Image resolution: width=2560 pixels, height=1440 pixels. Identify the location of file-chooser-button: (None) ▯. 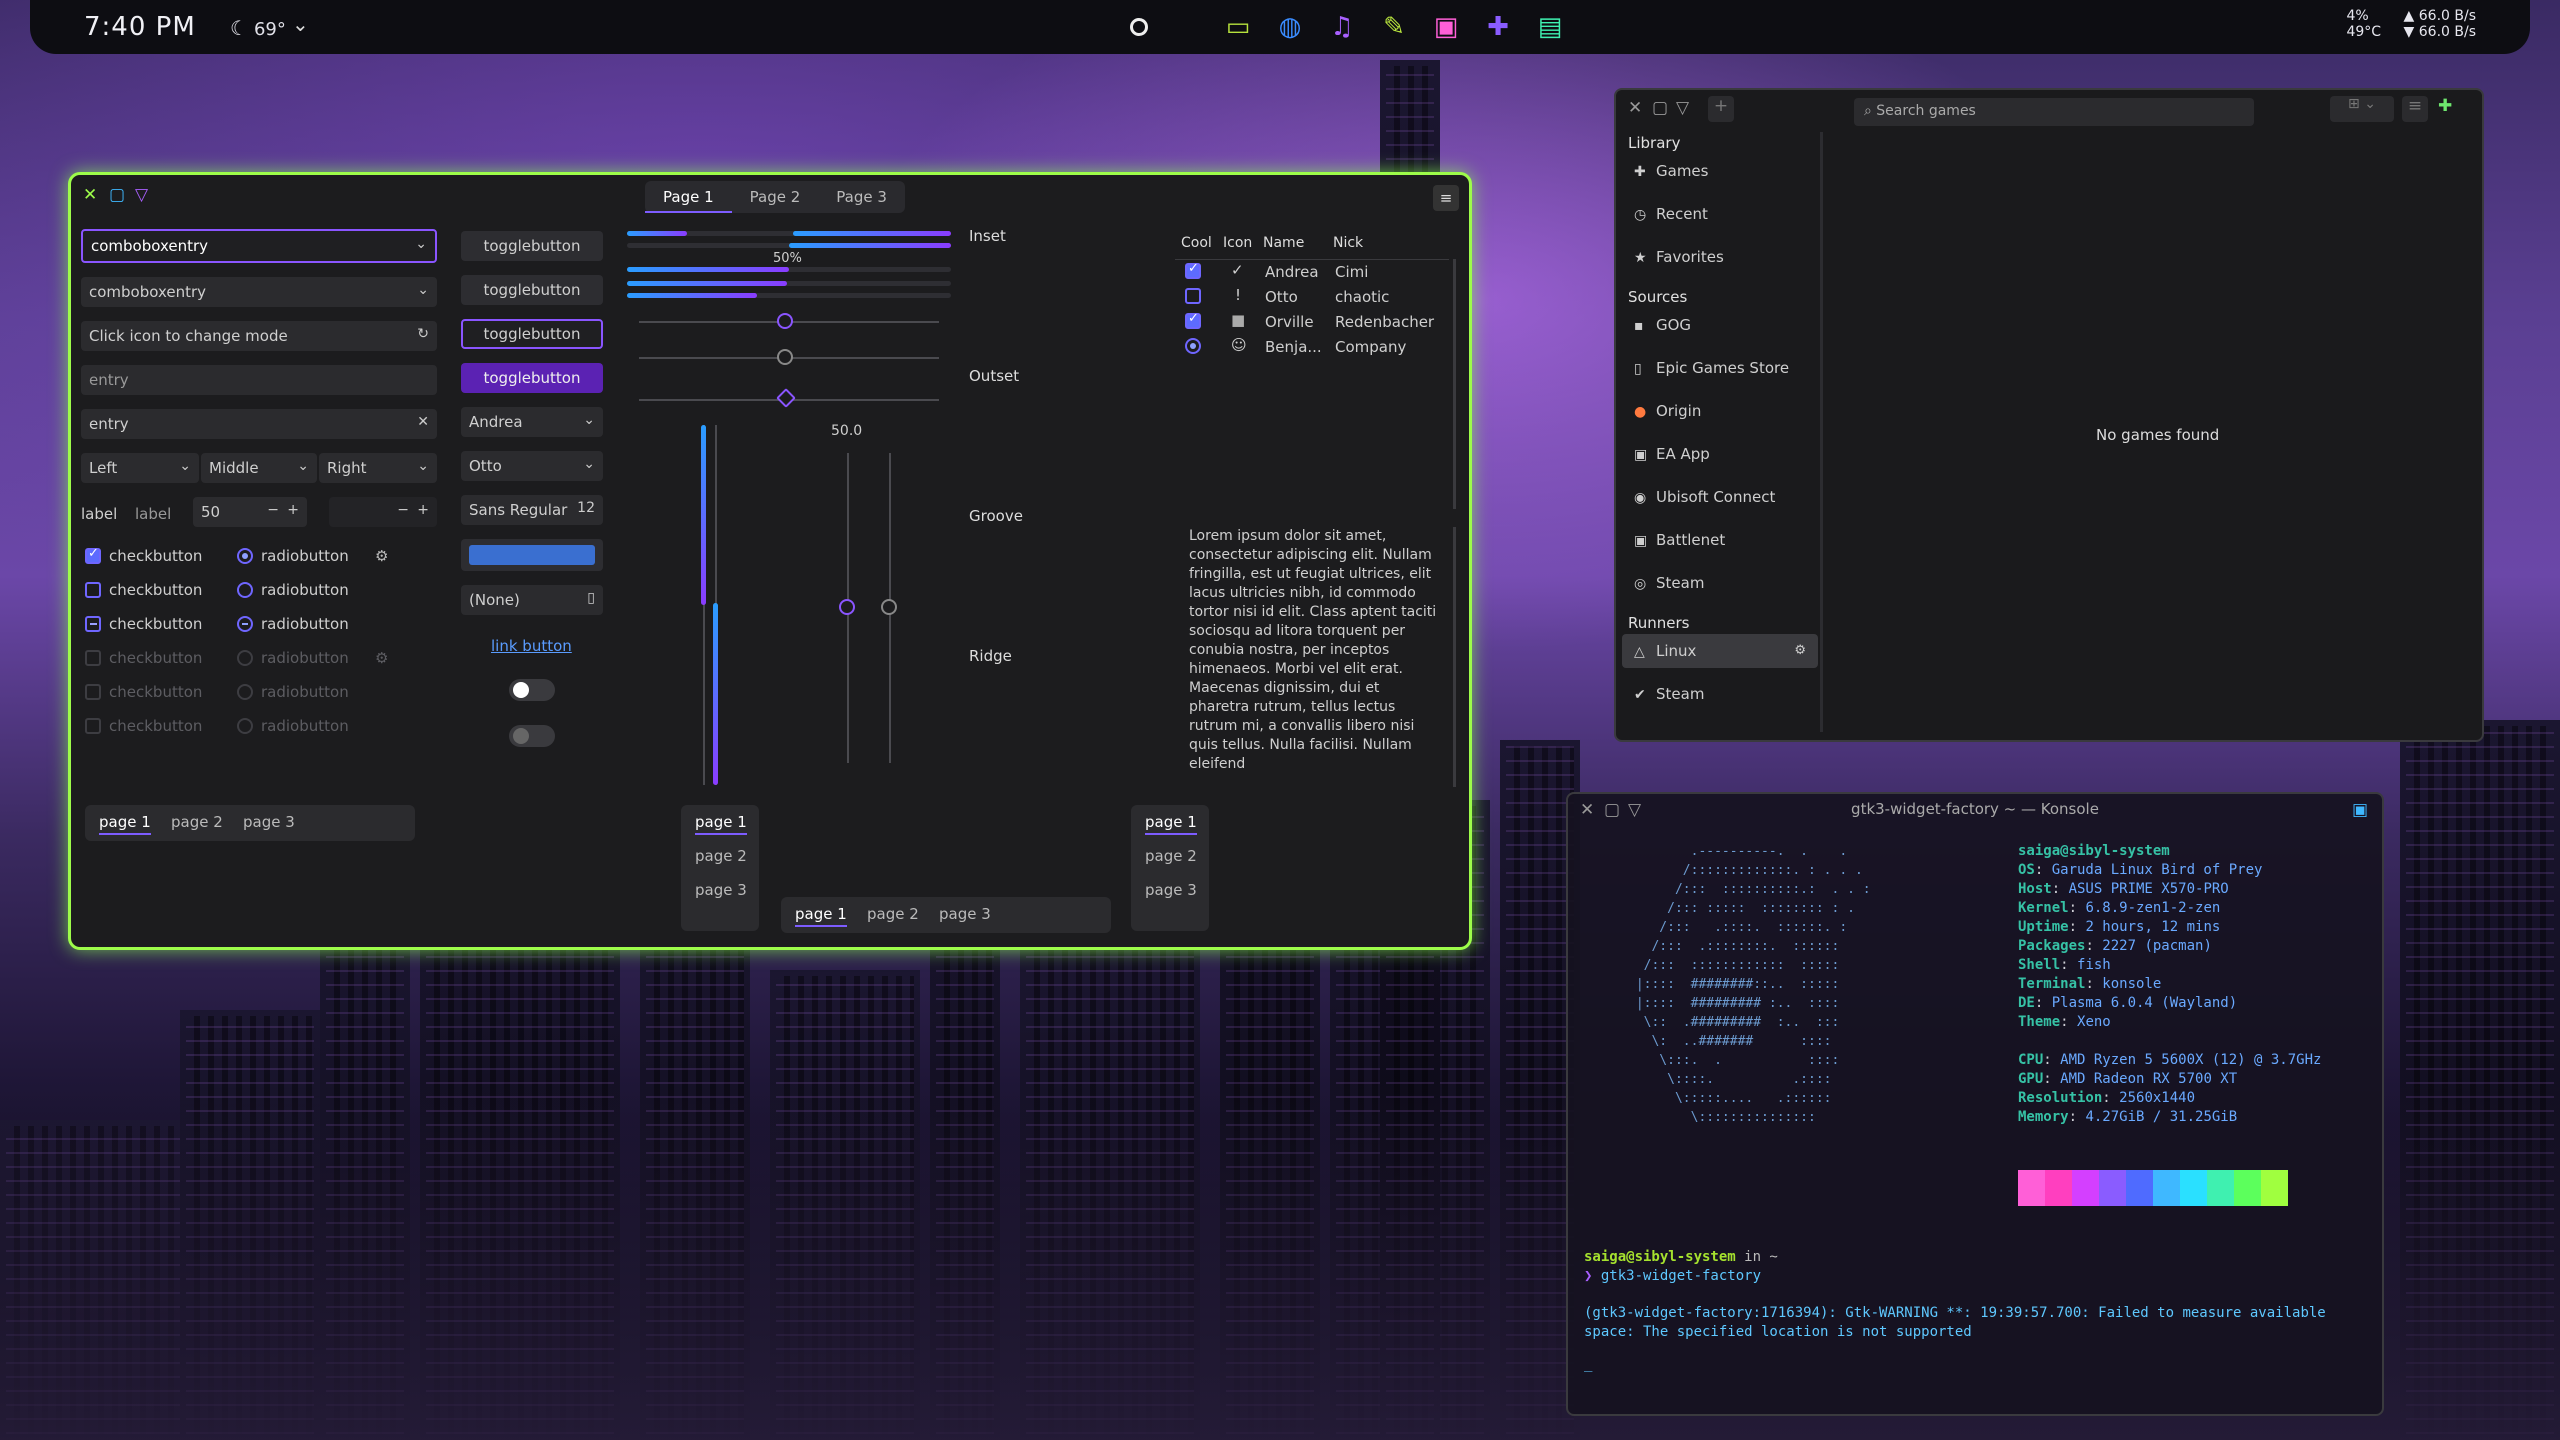
(532, 600).